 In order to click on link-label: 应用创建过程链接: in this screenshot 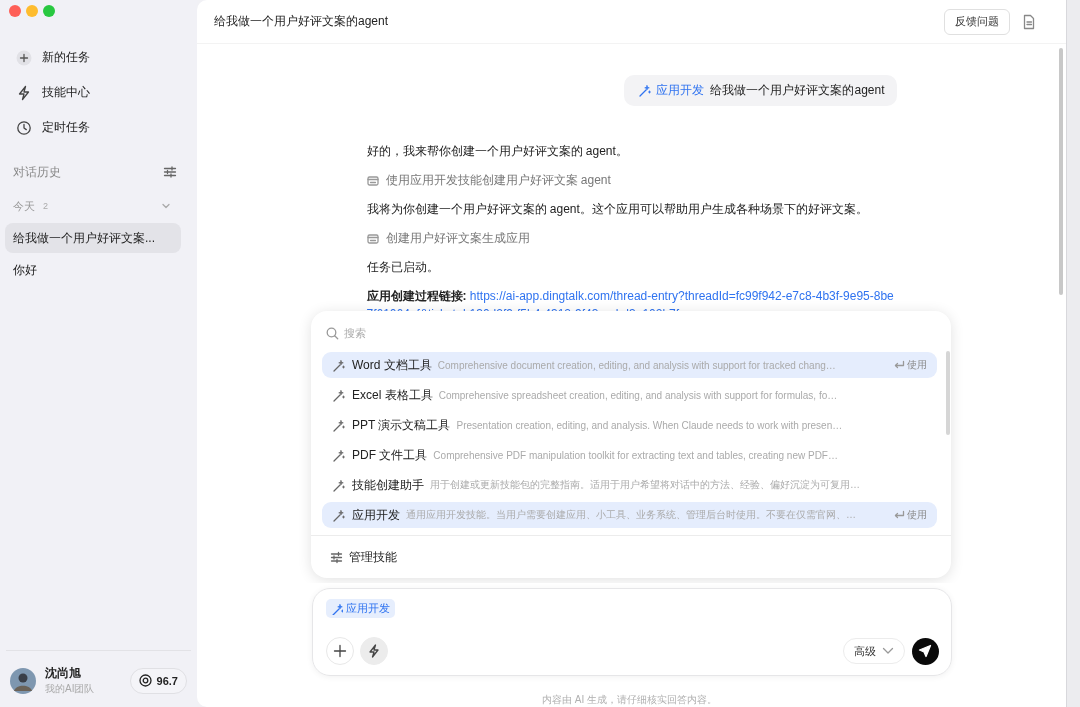, I will do `click(416, 296)`.